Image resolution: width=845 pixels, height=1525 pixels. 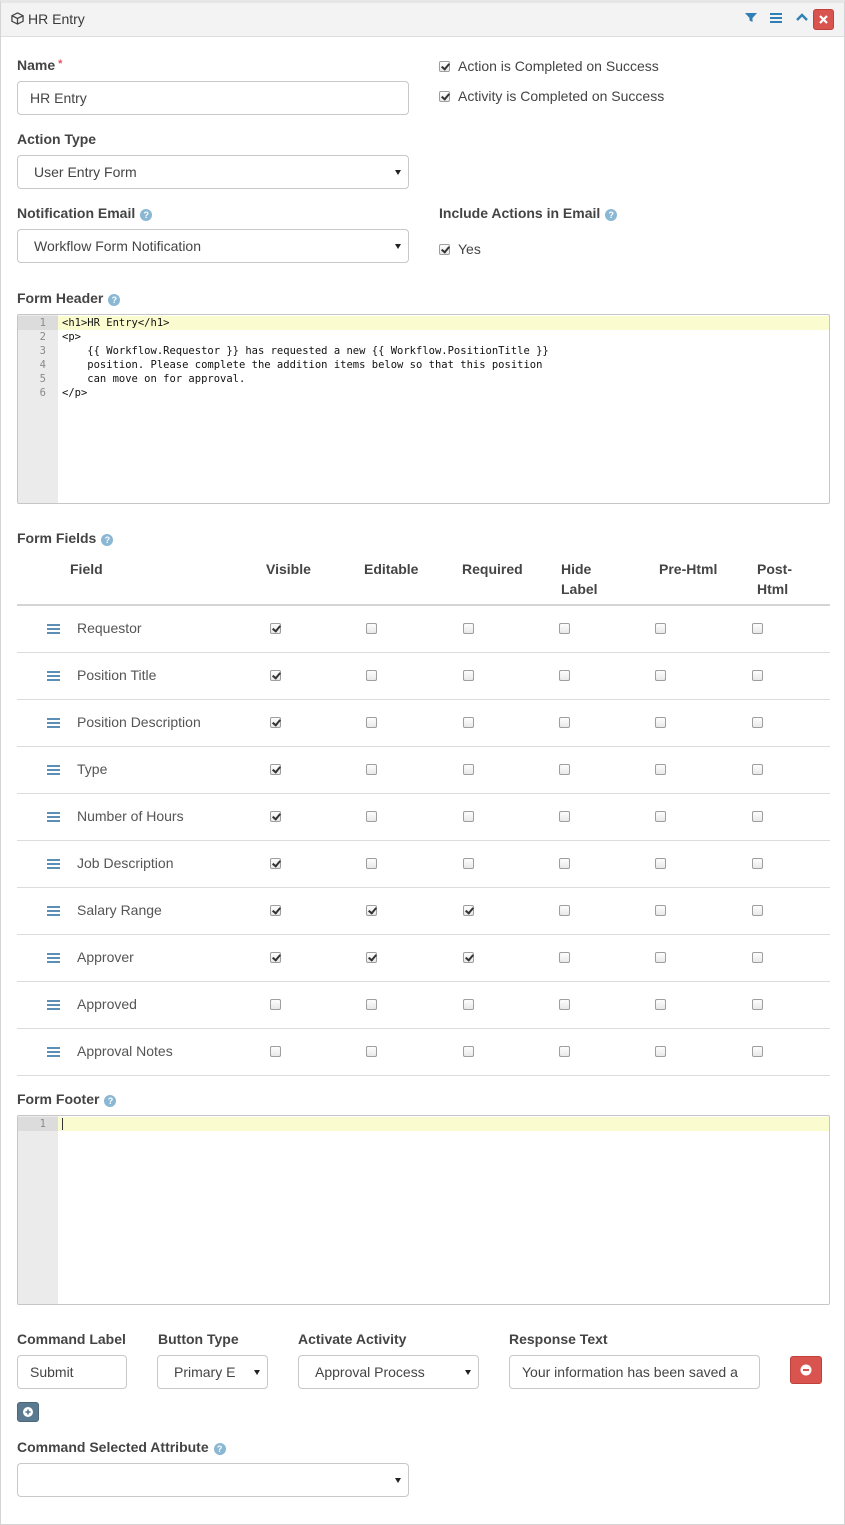 I want to click on add-command-button, so click(x=28, y=1412).